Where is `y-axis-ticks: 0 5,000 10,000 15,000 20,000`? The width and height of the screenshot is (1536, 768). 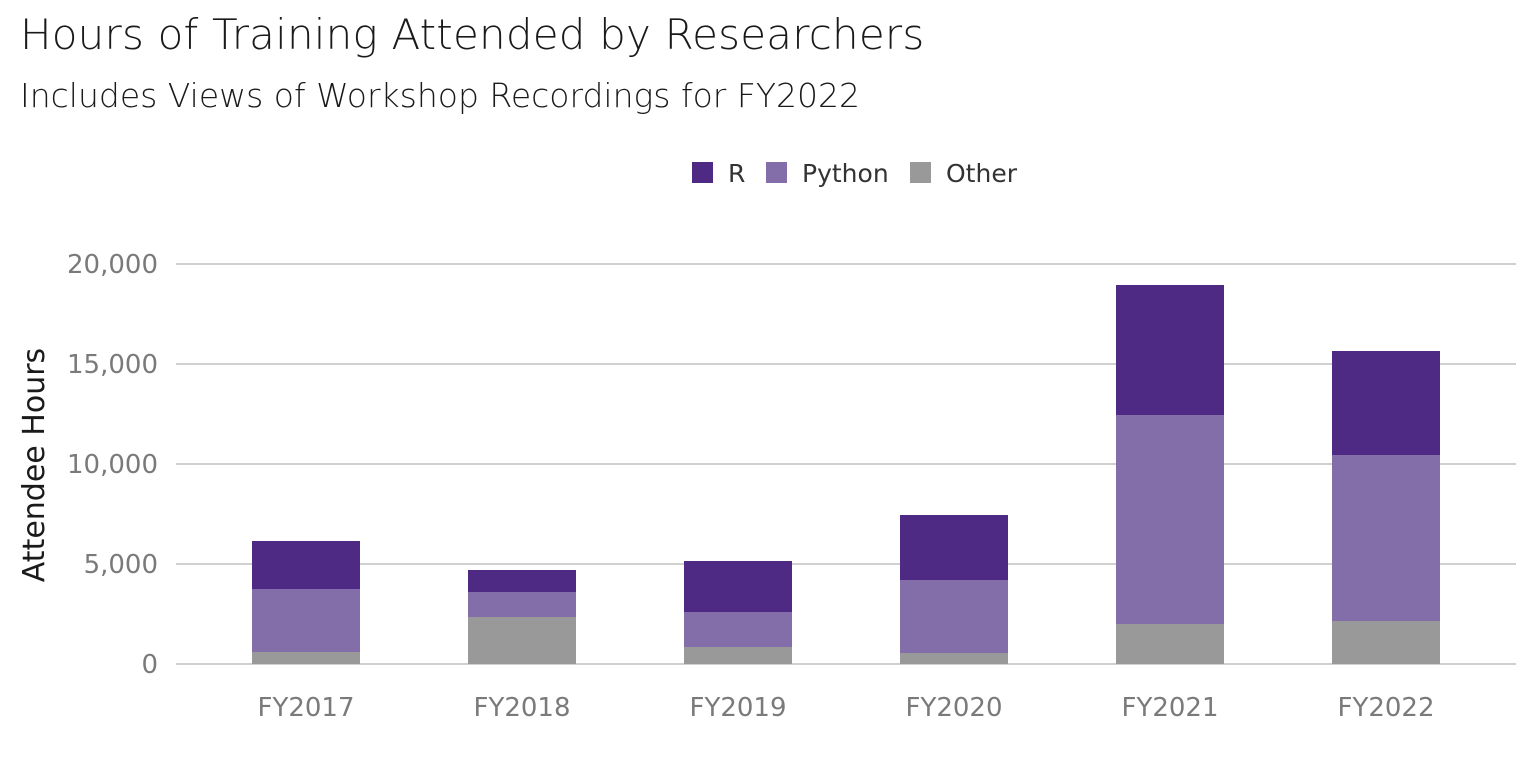
y-axis-ticks: 0 5,000 10,000 15,000 20,000 is located at coordinates (112, 465).